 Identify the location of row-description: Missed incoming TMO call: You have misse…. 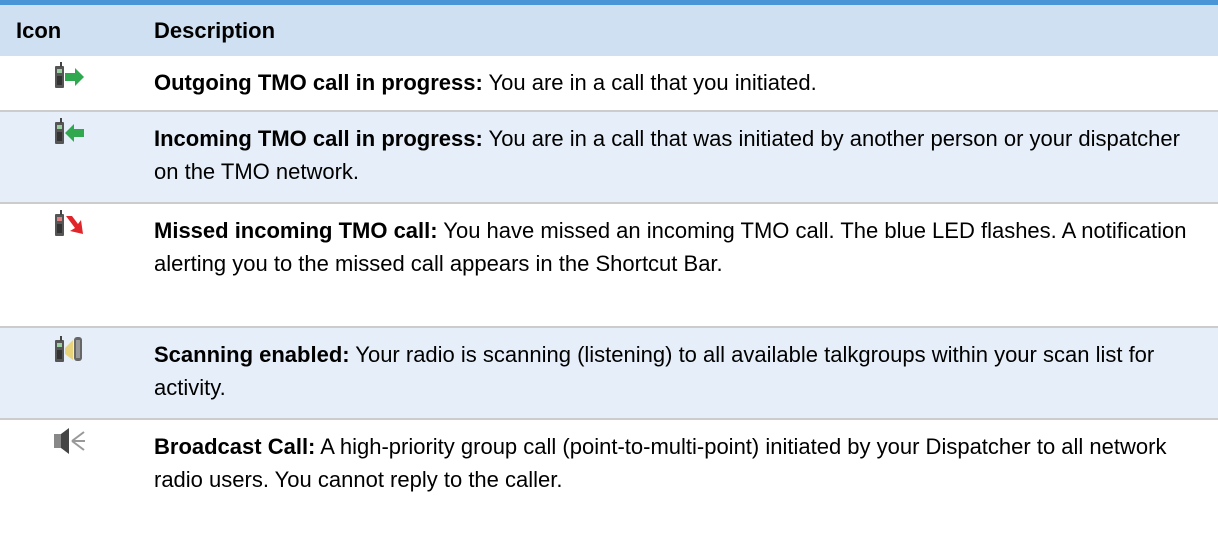
(686, 244).